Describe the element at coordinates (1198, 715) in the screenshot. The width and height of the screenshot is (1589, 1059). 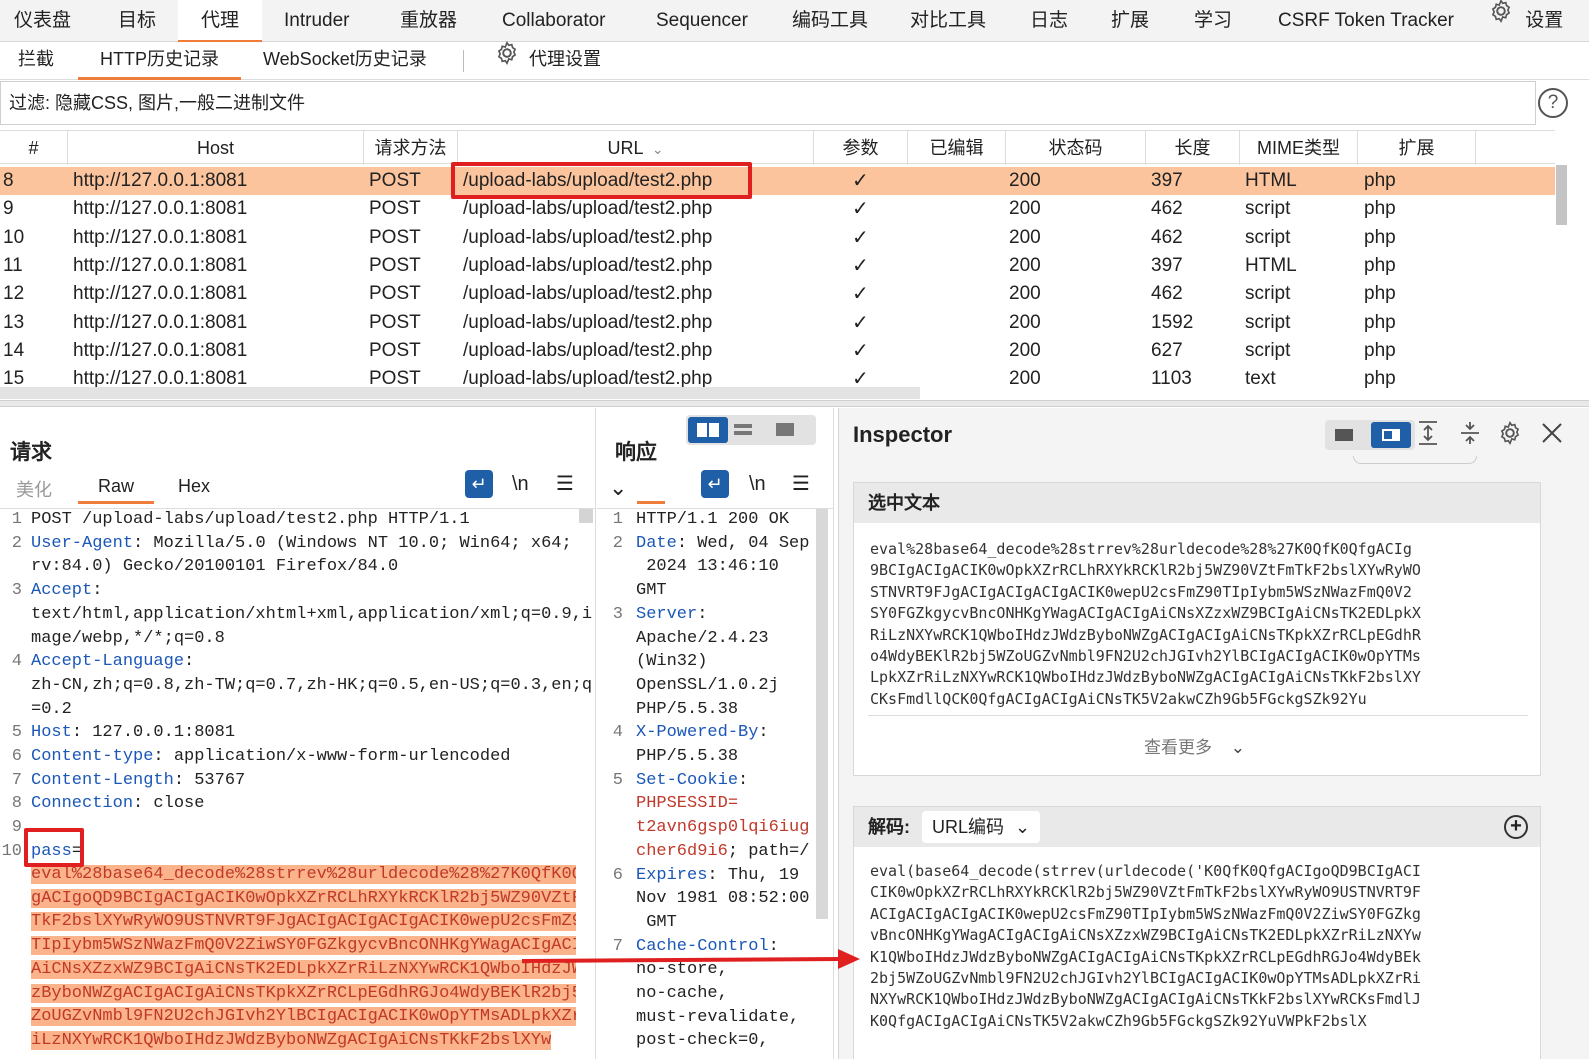
I see `section-divider` at that location.